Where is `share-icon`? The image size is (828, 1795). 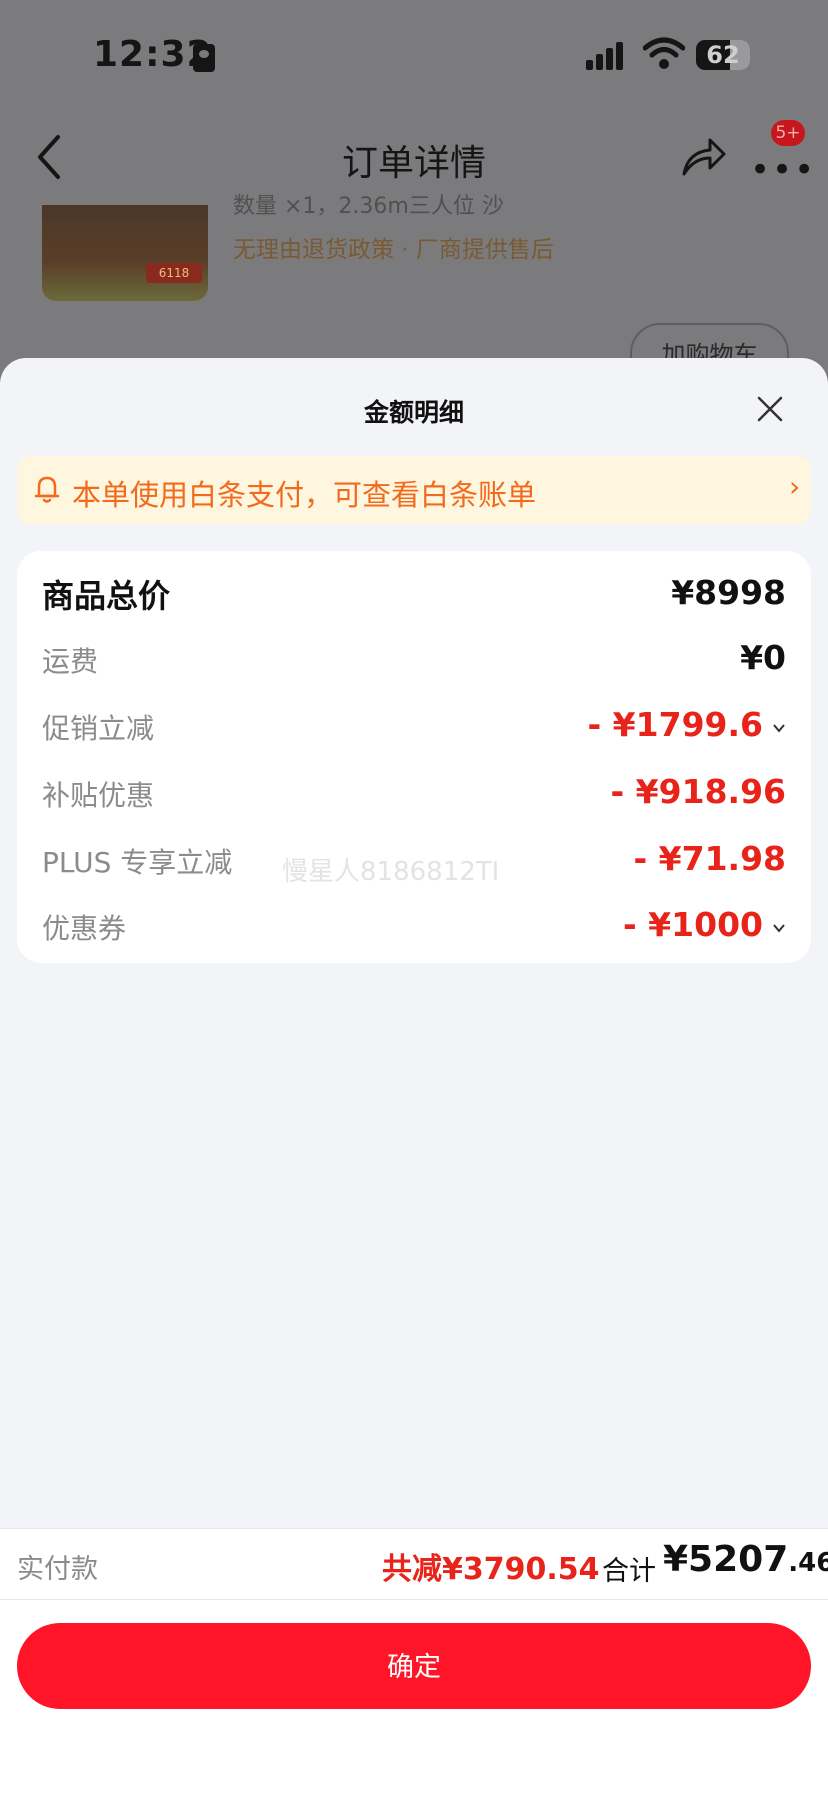
share-icon is located at coordinates (704, 156).